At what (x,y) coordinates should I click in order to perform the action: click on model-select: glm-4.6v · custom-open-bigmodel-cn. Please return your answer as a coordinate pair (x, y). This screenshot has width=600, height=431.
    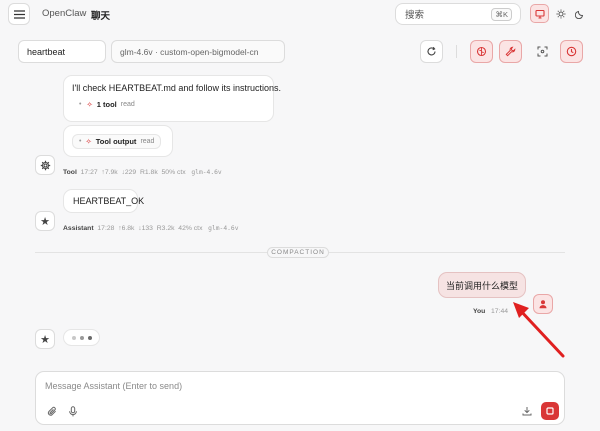
    Looking at the image, I should click on (198, 51).